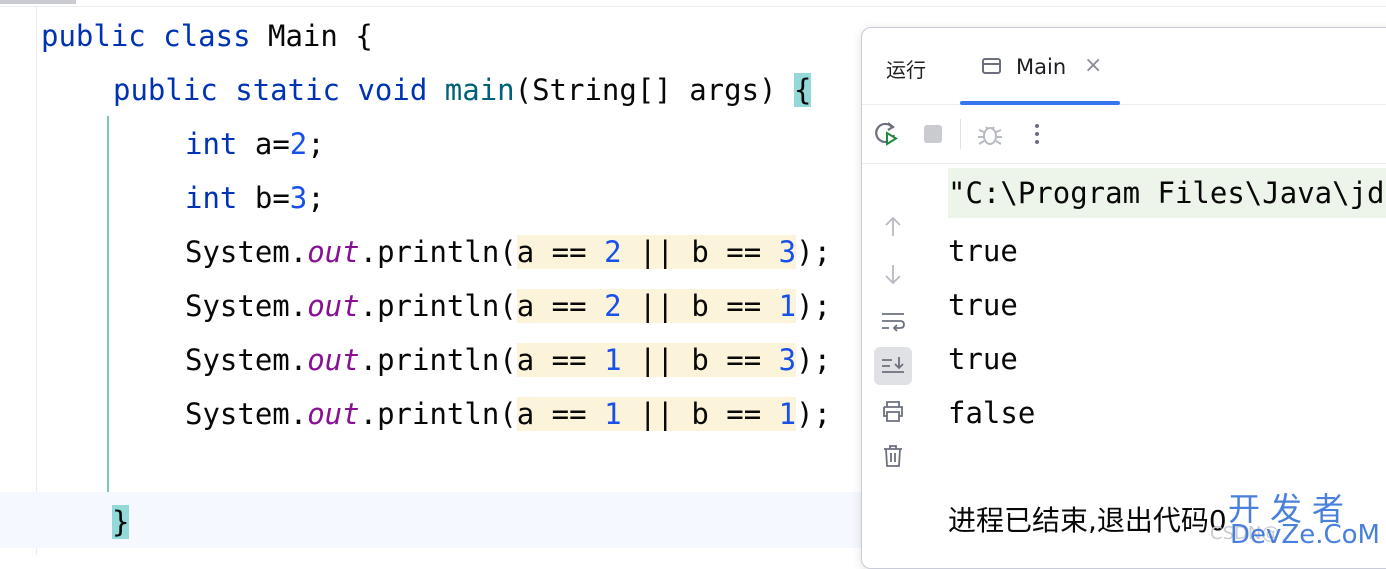 This screenshot has height=569, width=1386. What do you see at coordinates (893, 456) in the screenshot?
I see `trash-icon` at bounding box center [893, 456].